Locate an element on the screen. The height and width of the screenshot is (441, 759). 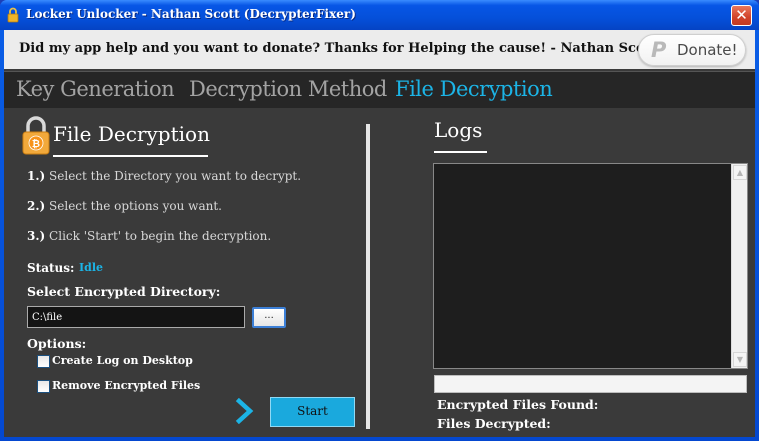
step-number: 2.) is located at coordinates (36, 206).